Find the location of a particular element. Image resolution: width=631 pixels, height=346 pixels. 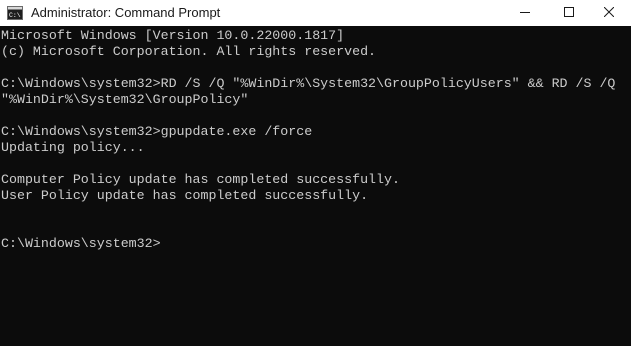

close-button is located at coordinates (609, 13).